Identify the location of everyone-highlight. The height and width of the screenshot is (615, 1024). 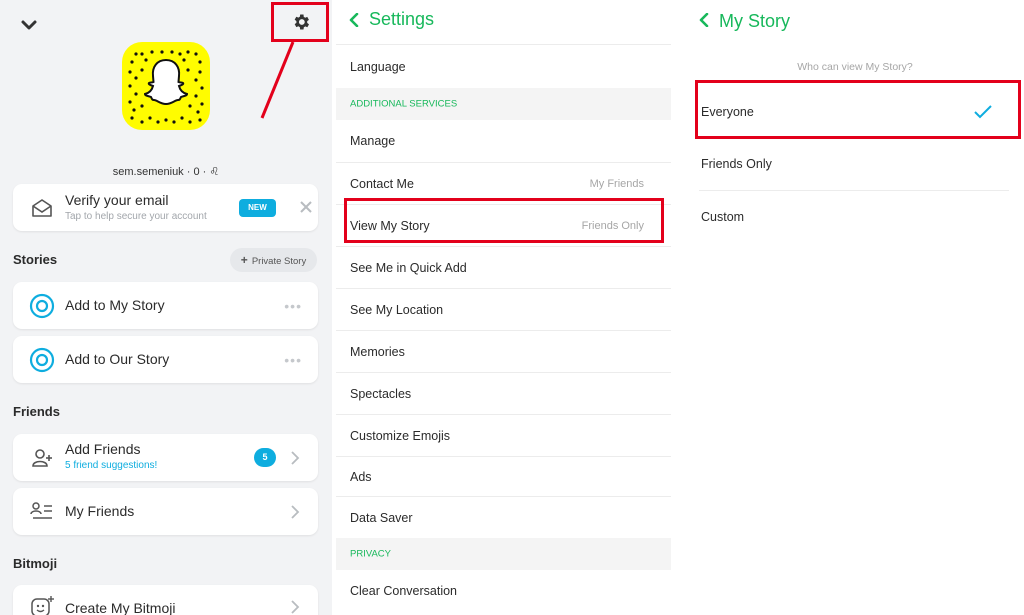
(858, 109).